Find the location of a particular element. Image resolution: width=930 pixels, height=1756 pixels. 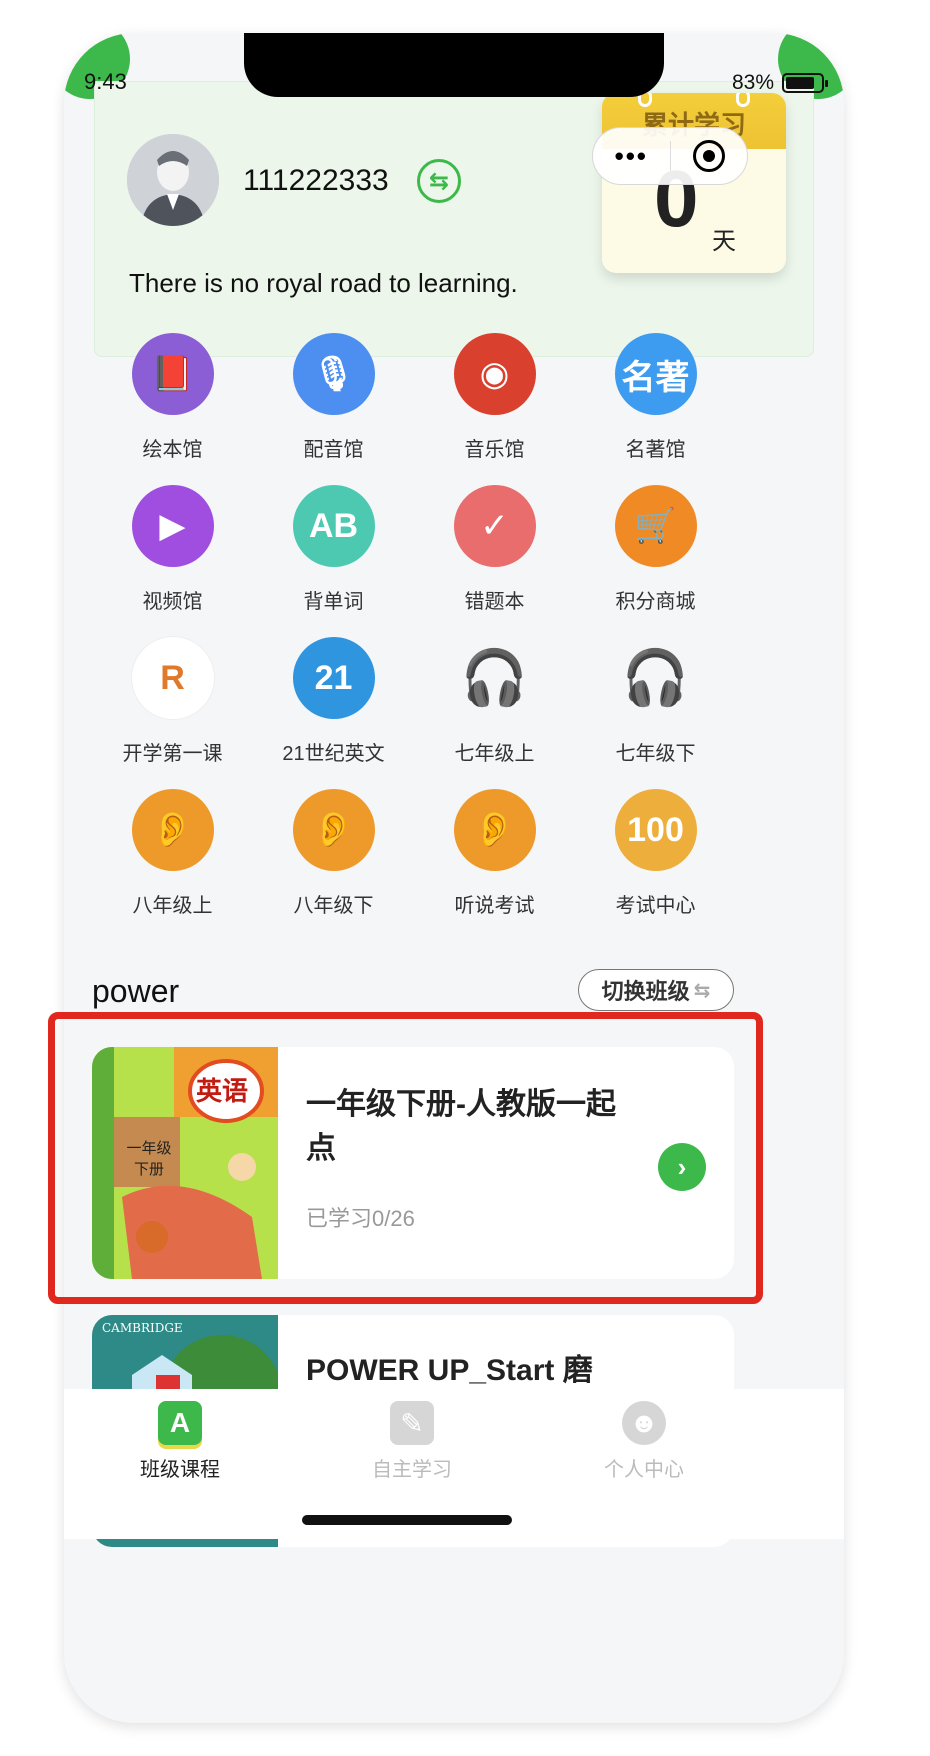

username: 111222333 is located at coordinates (316, 180).